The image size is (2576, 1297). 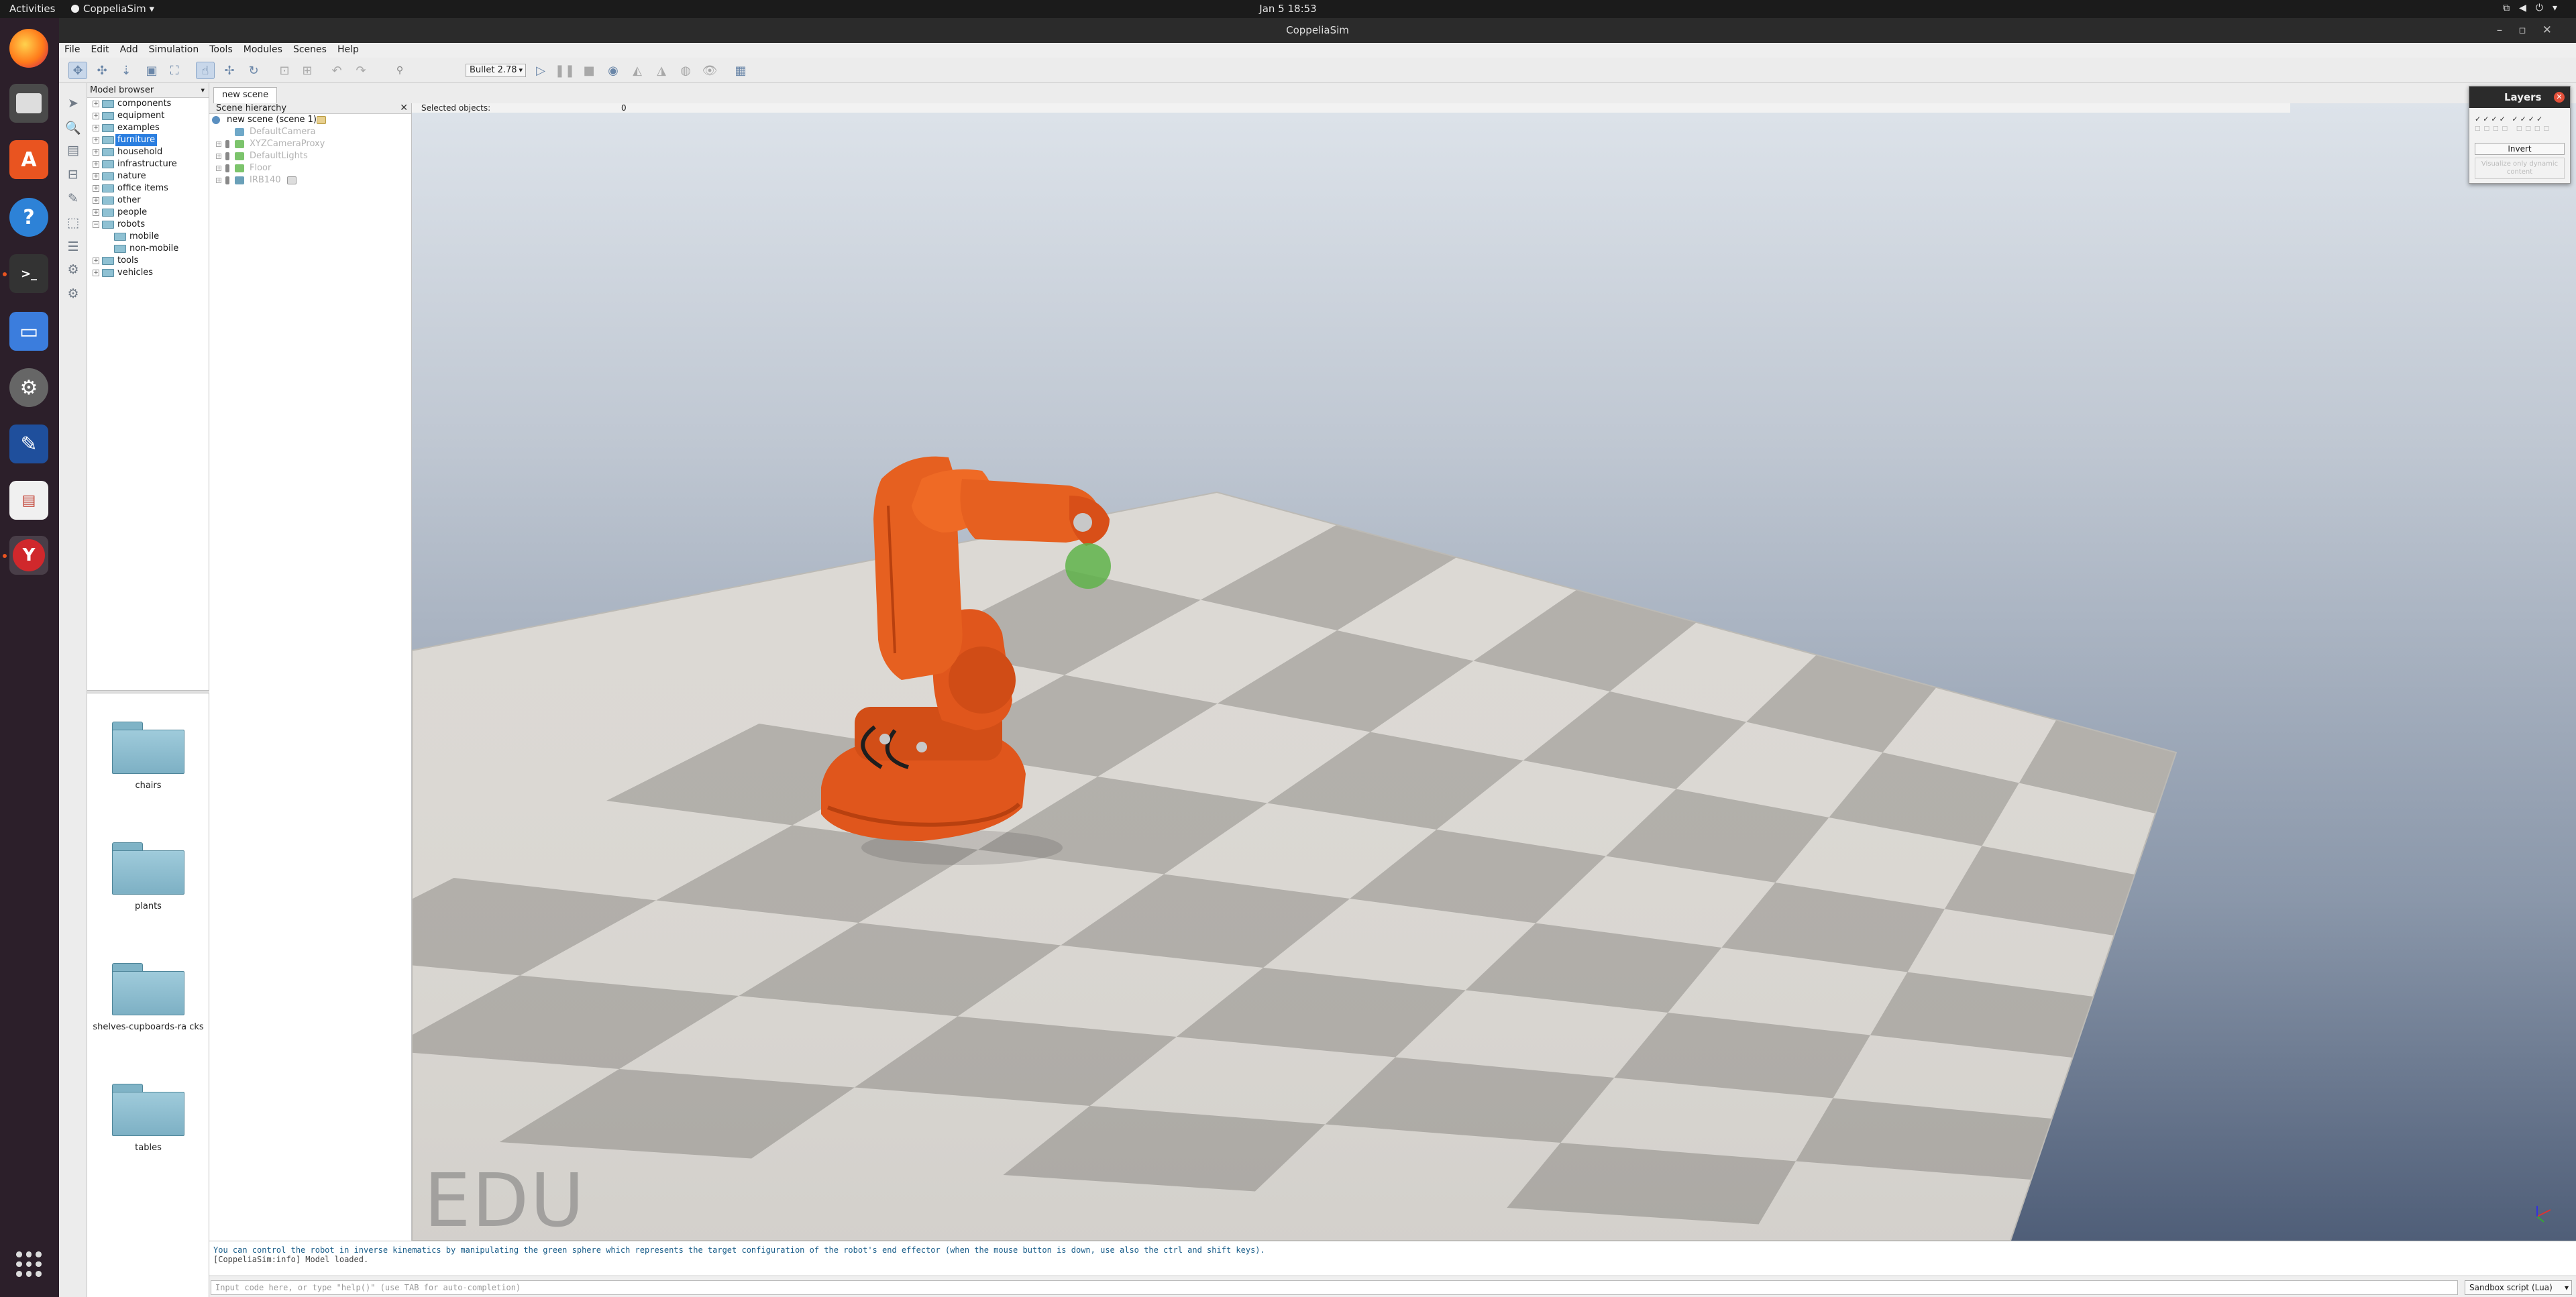 I want to click on visualize-dynamic-button: Visualize only dynamic content, so click(x=2520, y=168).